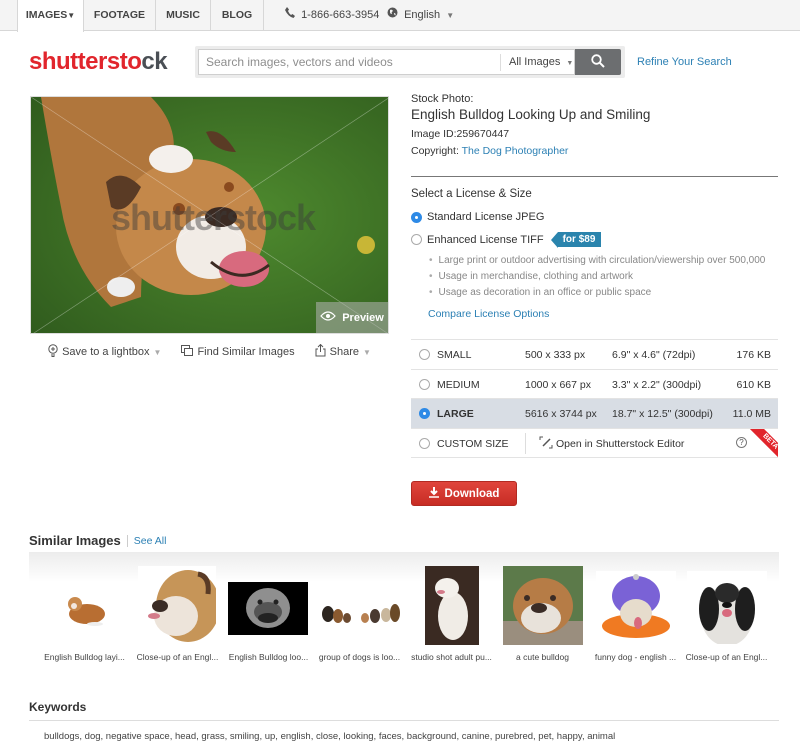 The height and width of the screenshot is (747, 800). I want to click on license-heading: Select a License & Size, so click(471, 194).